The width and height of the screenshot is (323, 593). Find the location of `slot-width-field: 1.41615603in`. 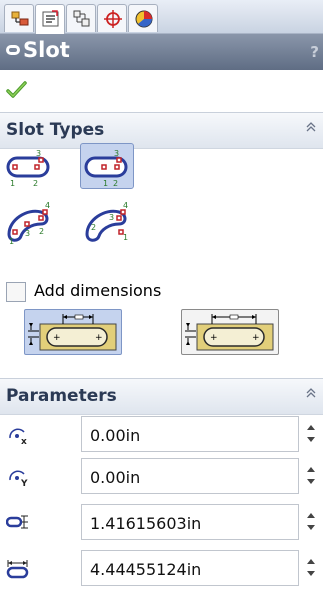

slot-width-field: 1.41615603in is located at coordinates (190, 522).